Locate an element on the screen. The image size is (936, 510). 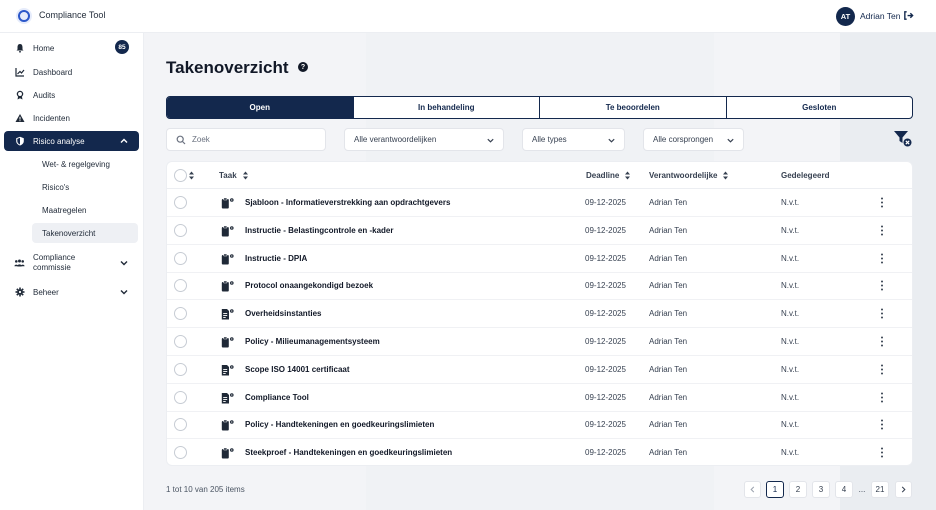
sidebar-subitem-risicos: Risico's is located at coordinates (85, 187).